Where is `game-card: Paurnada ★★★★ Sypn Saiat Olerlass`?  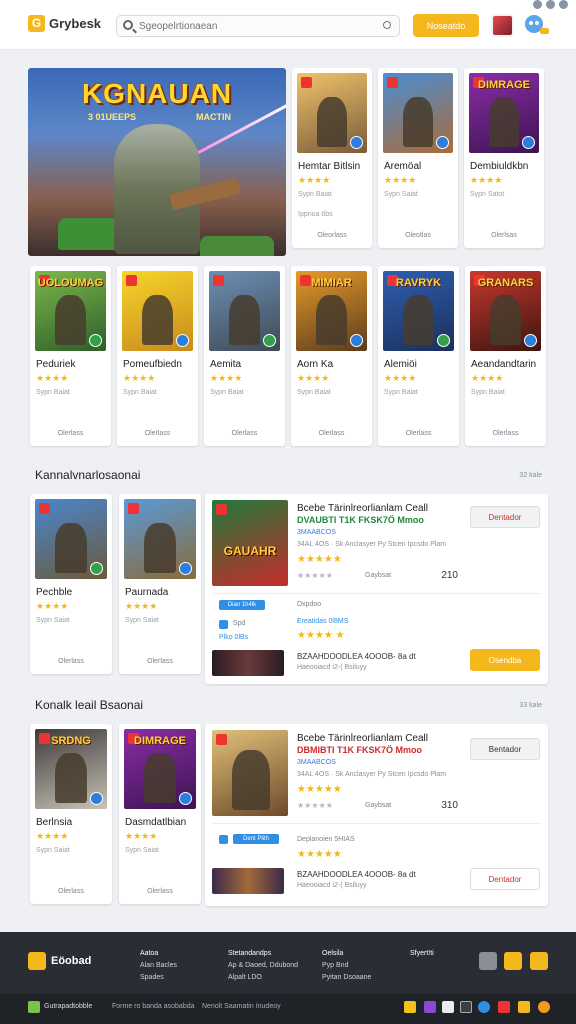 game-card: Paurnada ★★★★ Sypn Saiat Olerlass is located at coordinates (160, 584).